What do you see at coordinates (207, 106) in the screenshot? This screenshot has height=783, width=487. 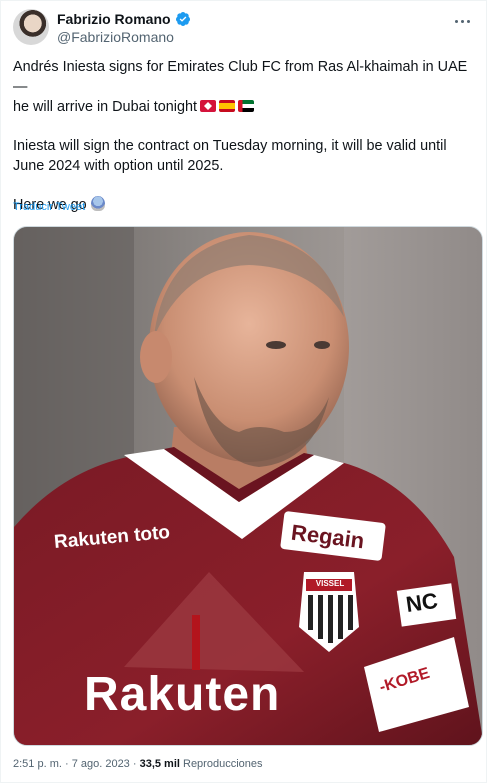 I see `ras-al-khaimah-flag-icon` at bounding box center [207, 106].